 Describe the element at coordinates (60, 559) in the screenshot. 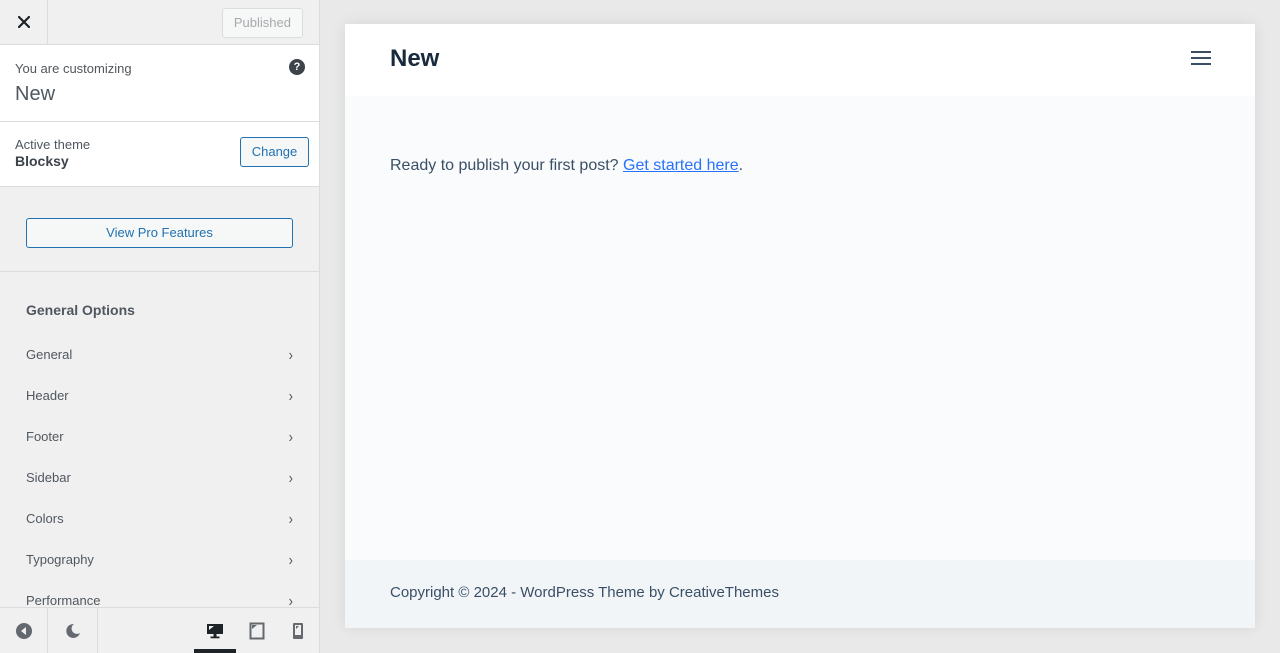

I see `menu-item-label: Typography` at that location.